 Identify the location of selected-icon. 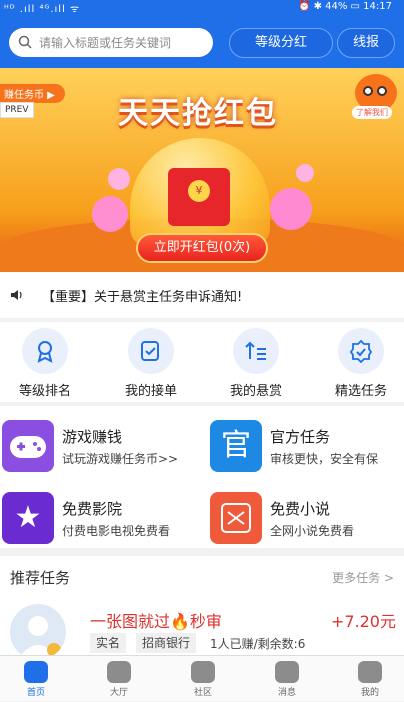
(361, 351).